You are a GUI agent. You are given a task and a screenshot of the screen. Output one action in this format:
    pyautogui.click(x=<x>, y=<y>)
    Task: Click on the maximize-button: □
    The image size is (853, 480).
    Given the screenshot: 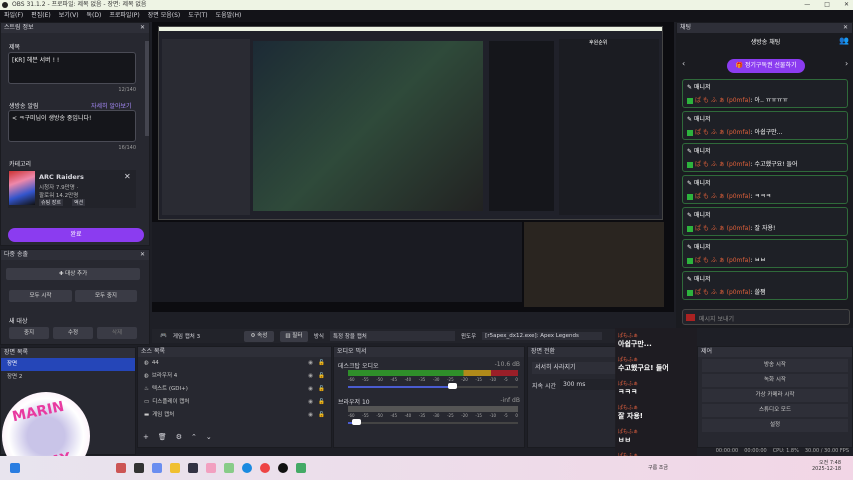 What is the action you would take?
    pyautogui.click(x=827, y=5)
    